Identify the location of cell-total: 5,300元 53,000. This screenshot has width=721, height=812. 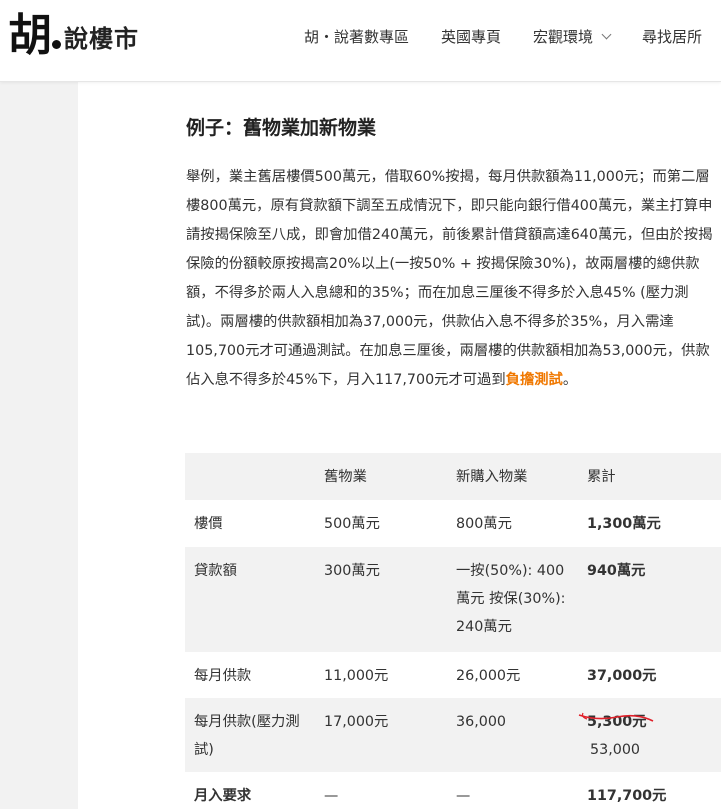
(649, 735).